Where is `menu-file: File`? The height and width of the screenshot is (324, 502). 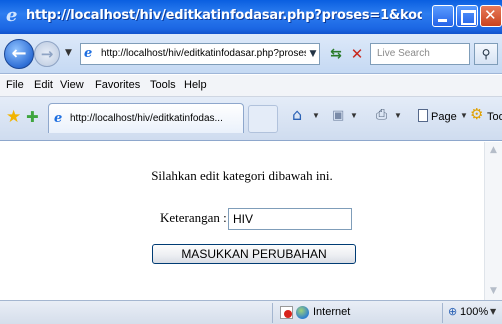 menu-file: File is located at coordinates (15, 85).